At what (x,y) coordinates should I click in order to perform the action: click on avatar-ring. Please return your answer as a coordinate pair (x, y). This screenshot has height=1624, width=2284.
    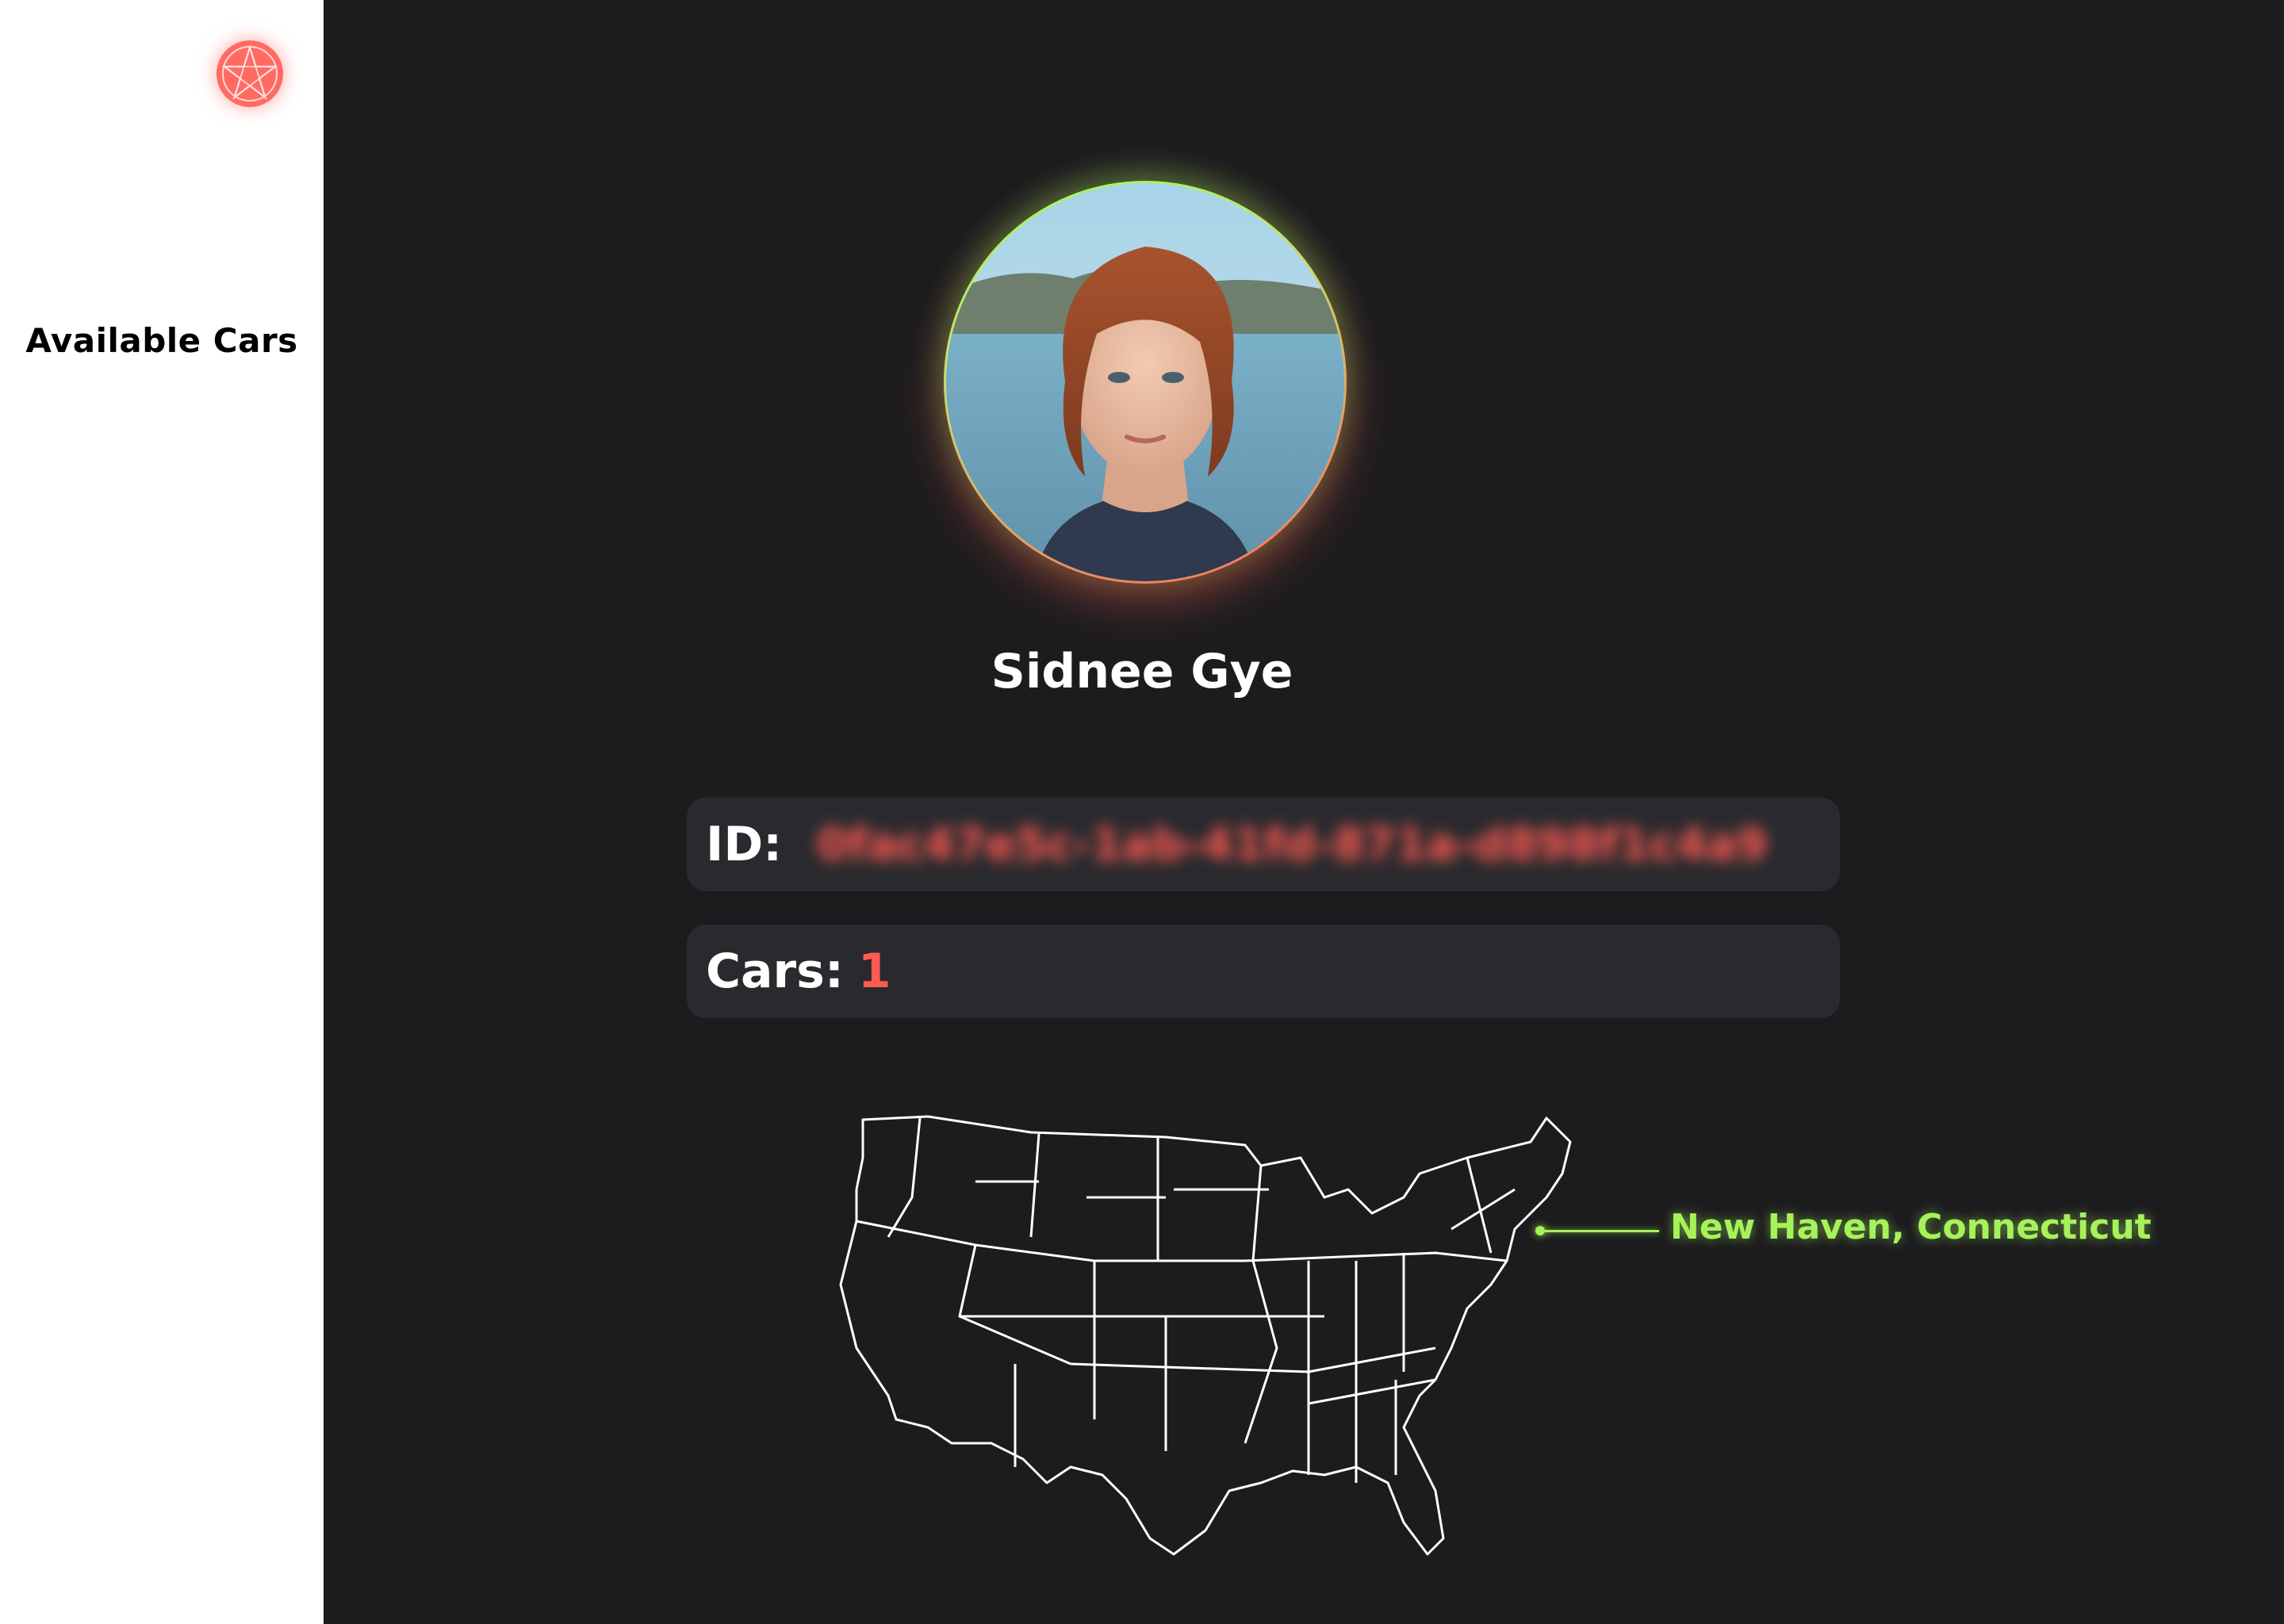
    Looking at the image, I should click on (1145, 382).